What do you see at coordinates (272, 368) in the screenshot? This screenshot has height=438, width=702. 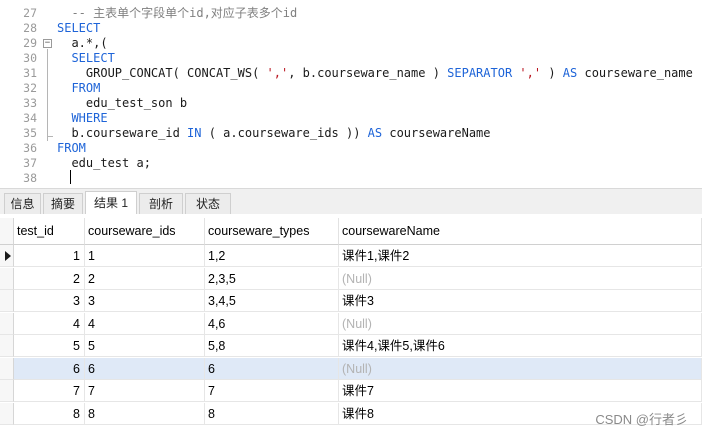 I see `cell-courseware_types: 6` at bounding box center [272, 368].